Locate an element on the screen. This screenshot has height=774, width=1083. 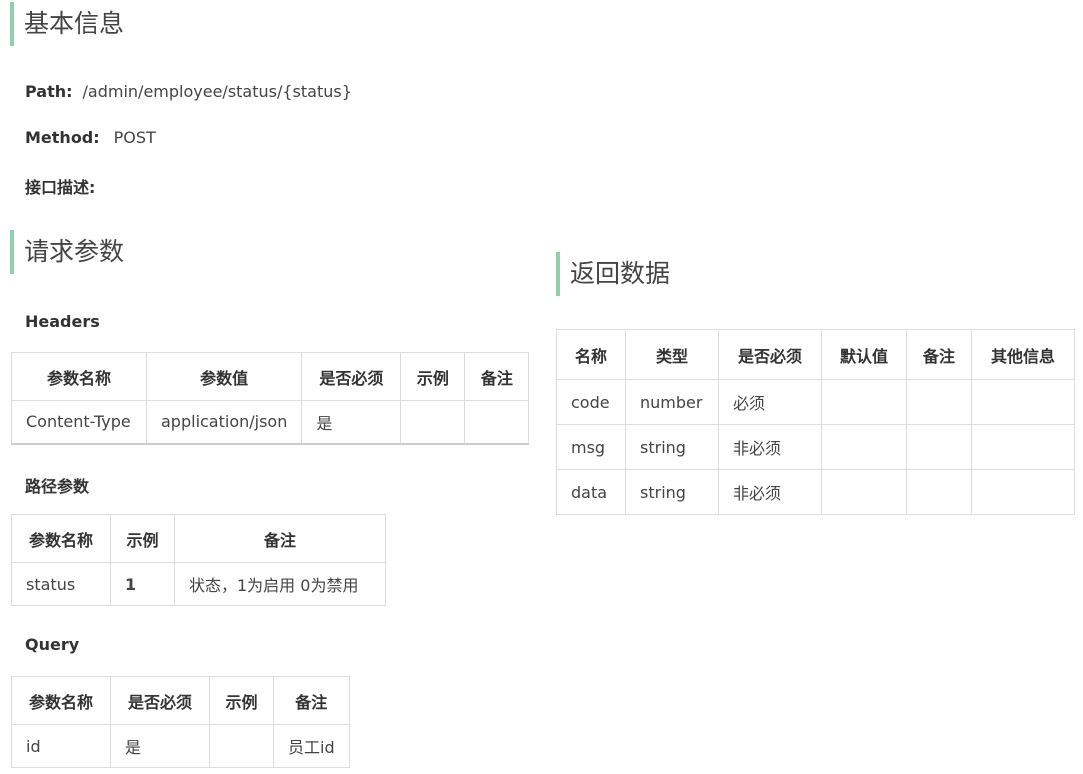
path-line: Path: /admin/employee/status/{status} is located at coordinates (188, 91).